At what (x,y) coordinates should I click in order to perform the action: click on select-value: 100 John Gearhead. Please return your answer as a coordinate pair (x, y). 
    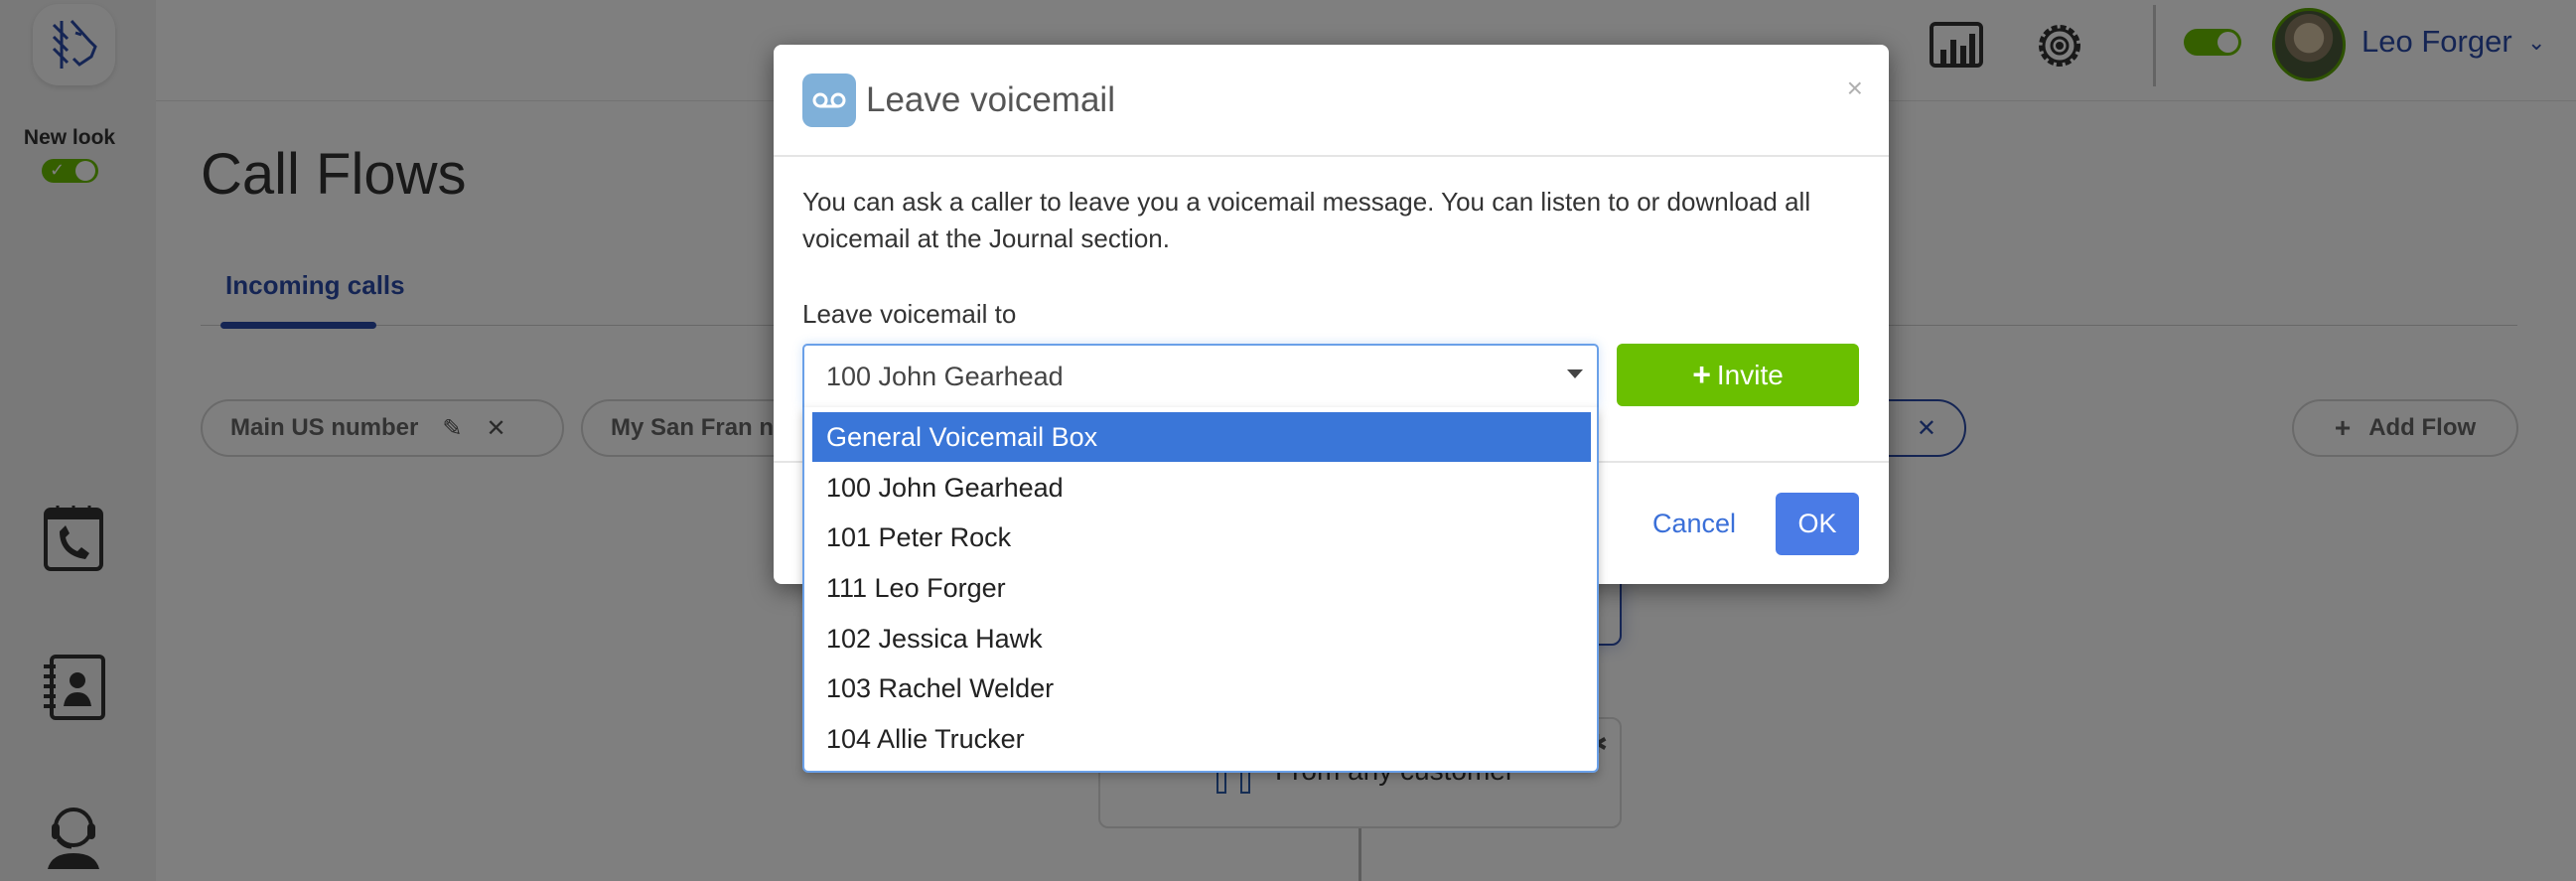
    Looking at the image, I should click on (945, 376).